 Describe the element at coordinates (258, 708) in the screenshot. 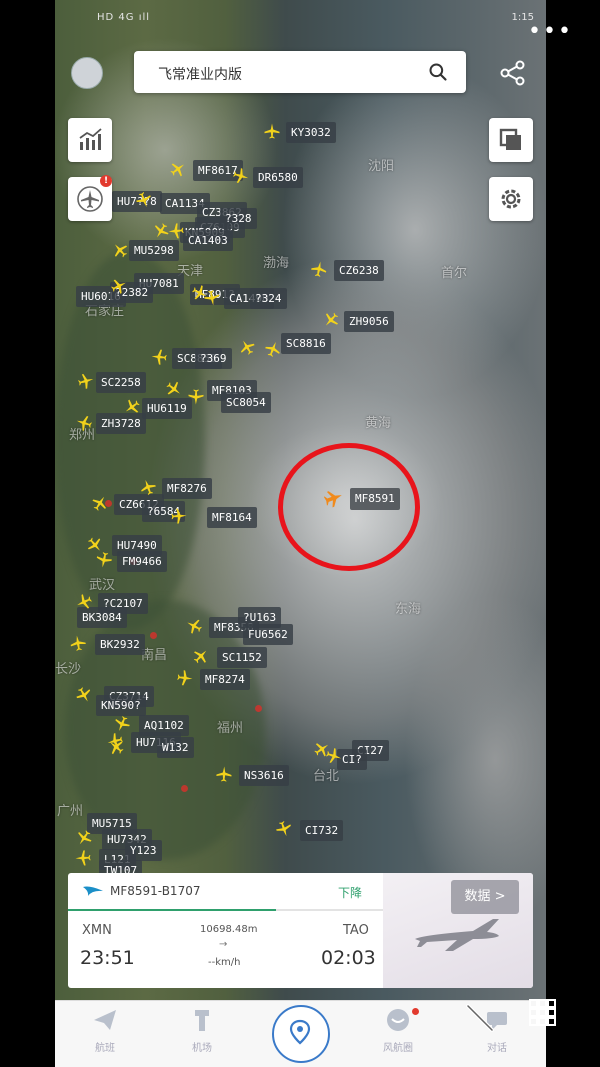

I see `airport-dot` at that location.